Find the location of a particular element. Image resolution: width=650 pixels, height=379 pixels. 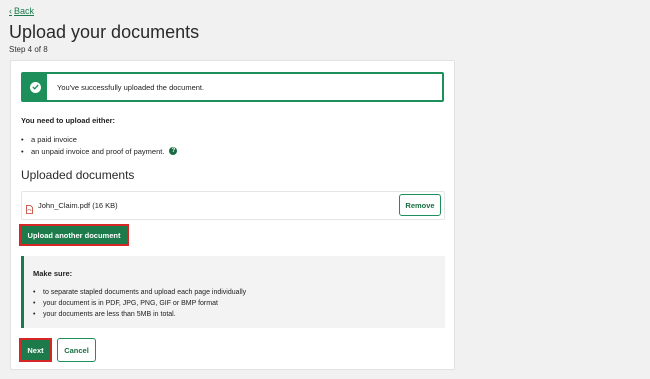

page-title: Upload your documents is located at coordinates (104, 32).